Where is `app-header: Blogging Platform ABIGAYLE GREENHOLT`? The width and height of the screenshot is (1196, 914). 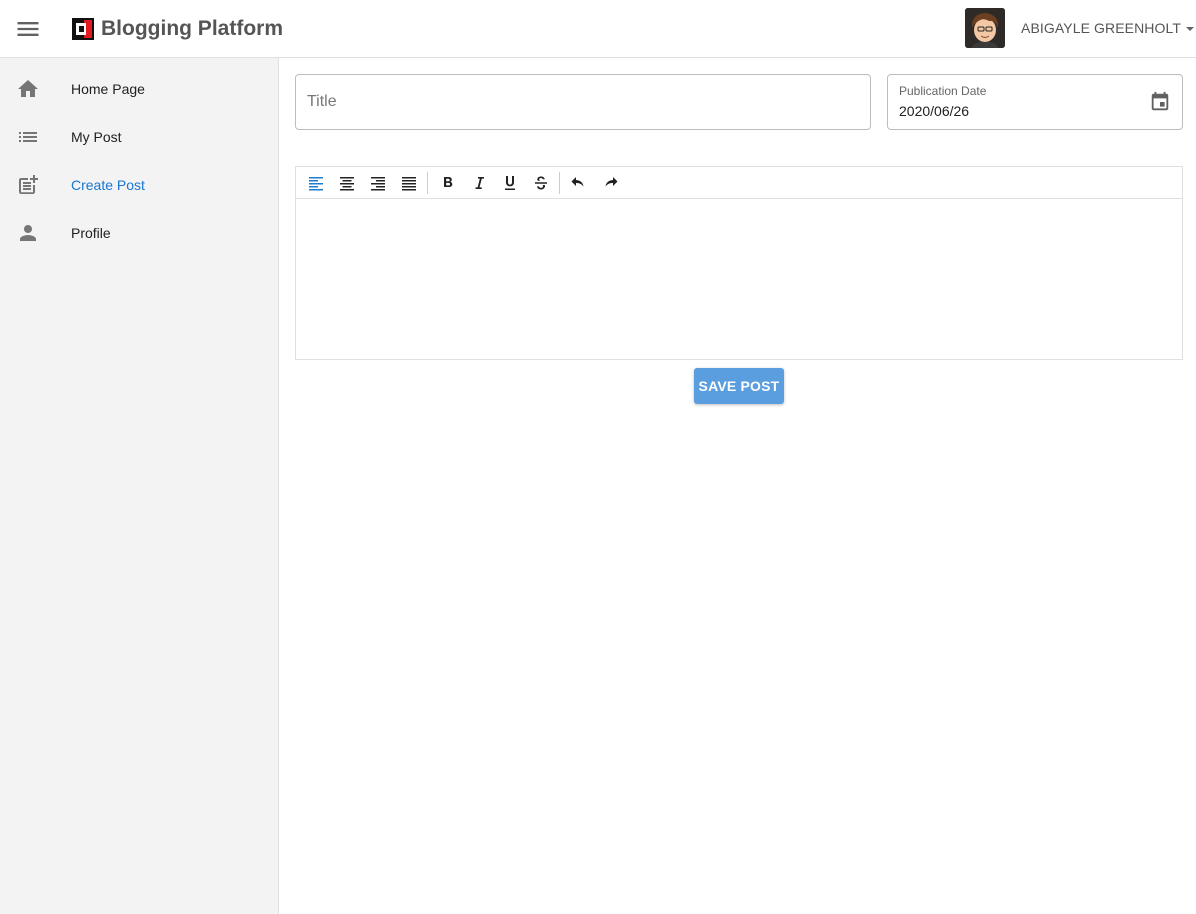 app-header: Blogging Platform ABIGAYLE GREENHOLT is located at coordinates (598, 29).